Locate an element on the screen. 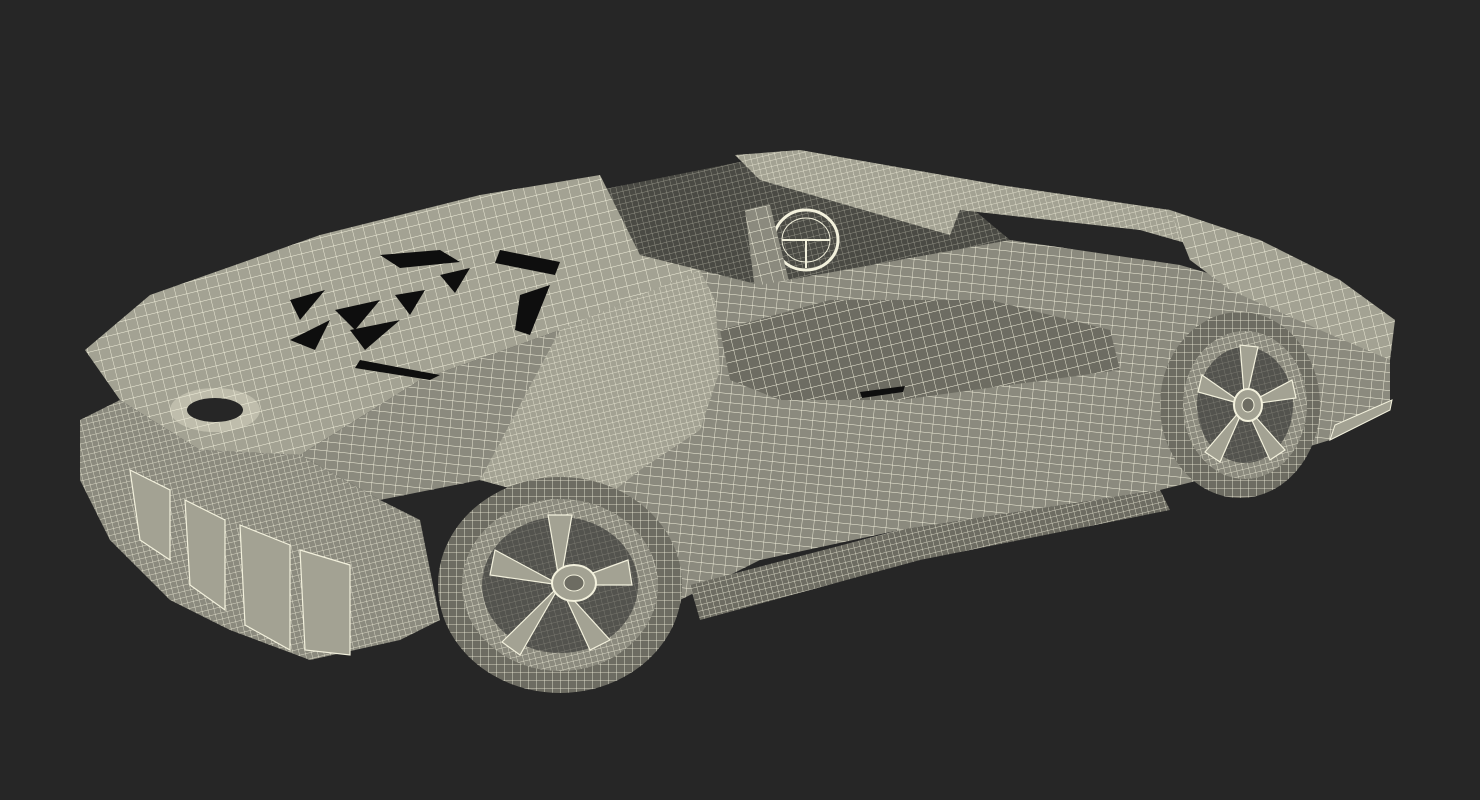 Image resolution: width=1480 pixels, height=800 pixels. rear-wheel is located at coordinates (560, 585).